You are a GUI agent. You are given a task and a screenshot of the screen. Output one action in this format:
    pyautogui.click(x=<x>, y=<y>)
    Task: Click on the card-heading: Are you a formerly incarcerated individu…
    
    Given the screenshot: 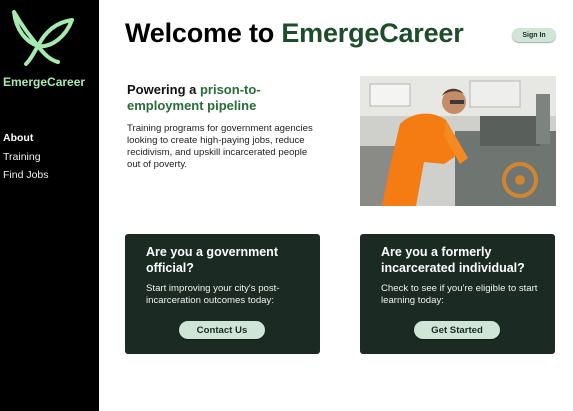 What is the action you would take?
    pyautogui.click(x=453, y=260)
    